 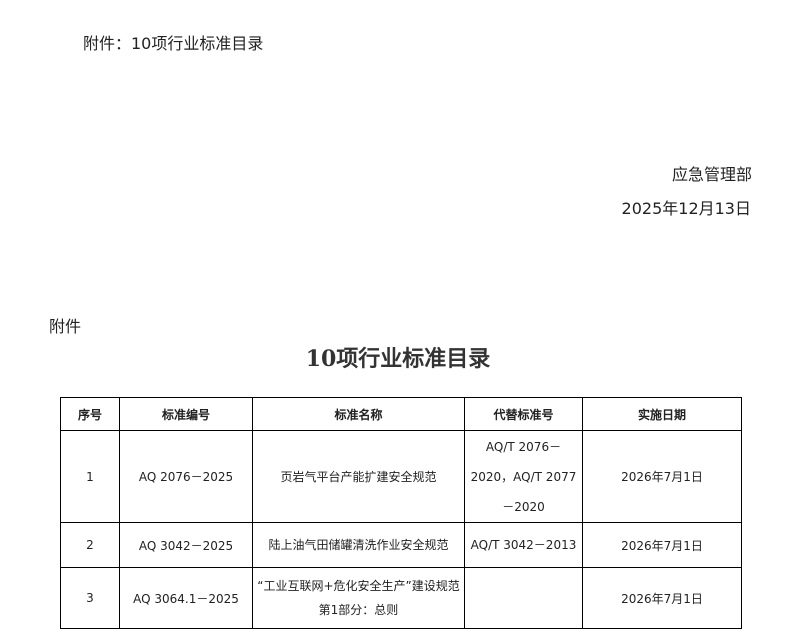 I want to click on table-header-row: 序号 标准编号 标准名称 代替标准号 实施日期, so click(x=401, y=414).